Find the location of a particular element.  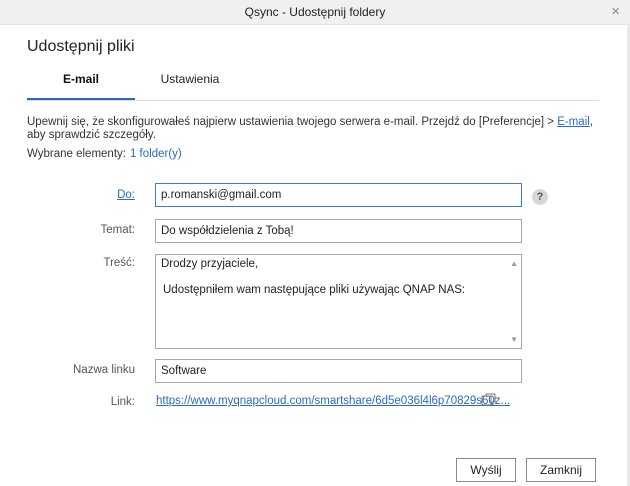

dialog-heading: Udostępnij pliki is located at coordinates (81, 46).